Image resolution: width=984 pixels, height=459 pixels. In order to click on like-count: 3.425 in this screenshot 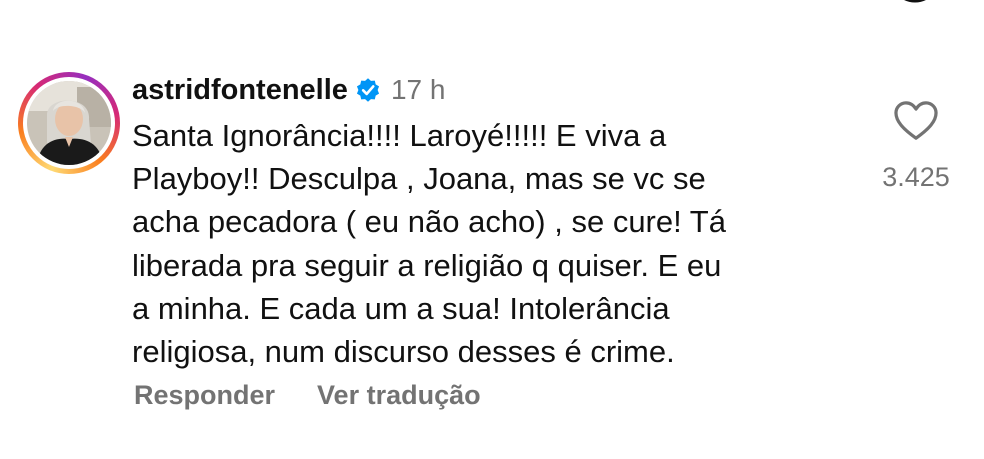, I will do `click(916, 177)`.